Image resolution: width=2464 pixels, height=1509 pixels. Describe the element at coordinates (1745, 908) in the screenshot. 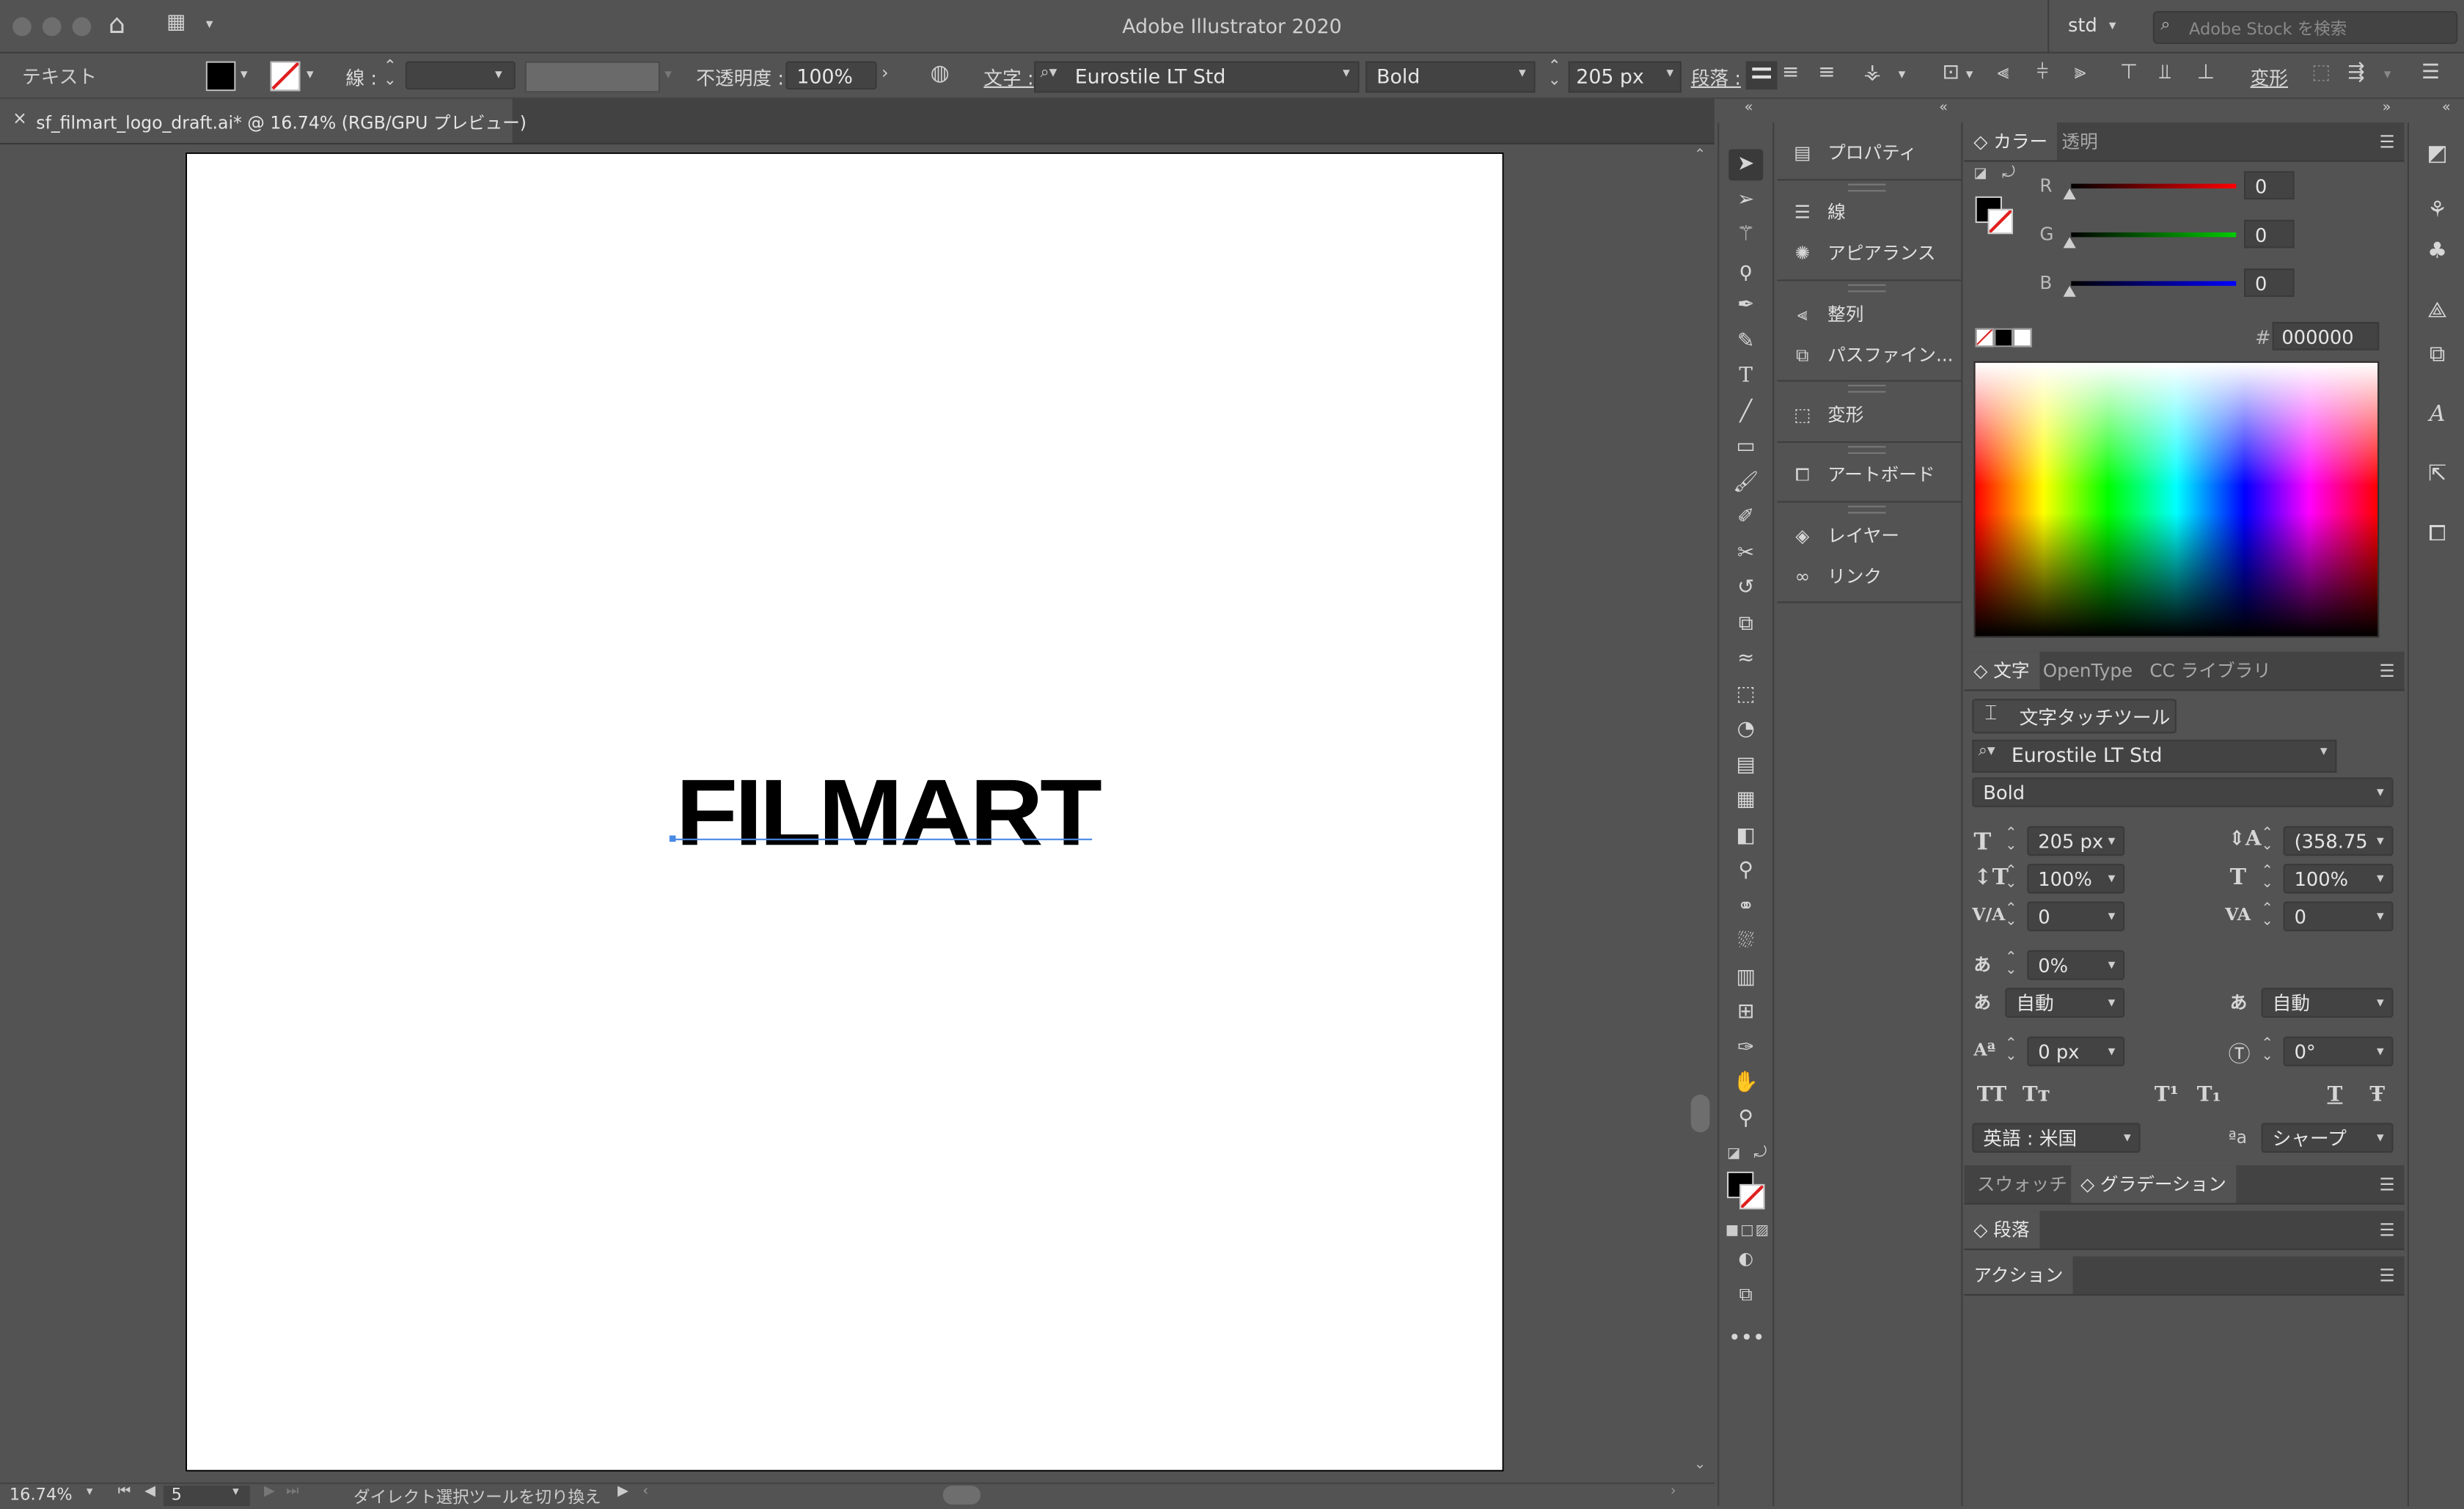

I see `blend-tool-icon: ⚭` at that location.